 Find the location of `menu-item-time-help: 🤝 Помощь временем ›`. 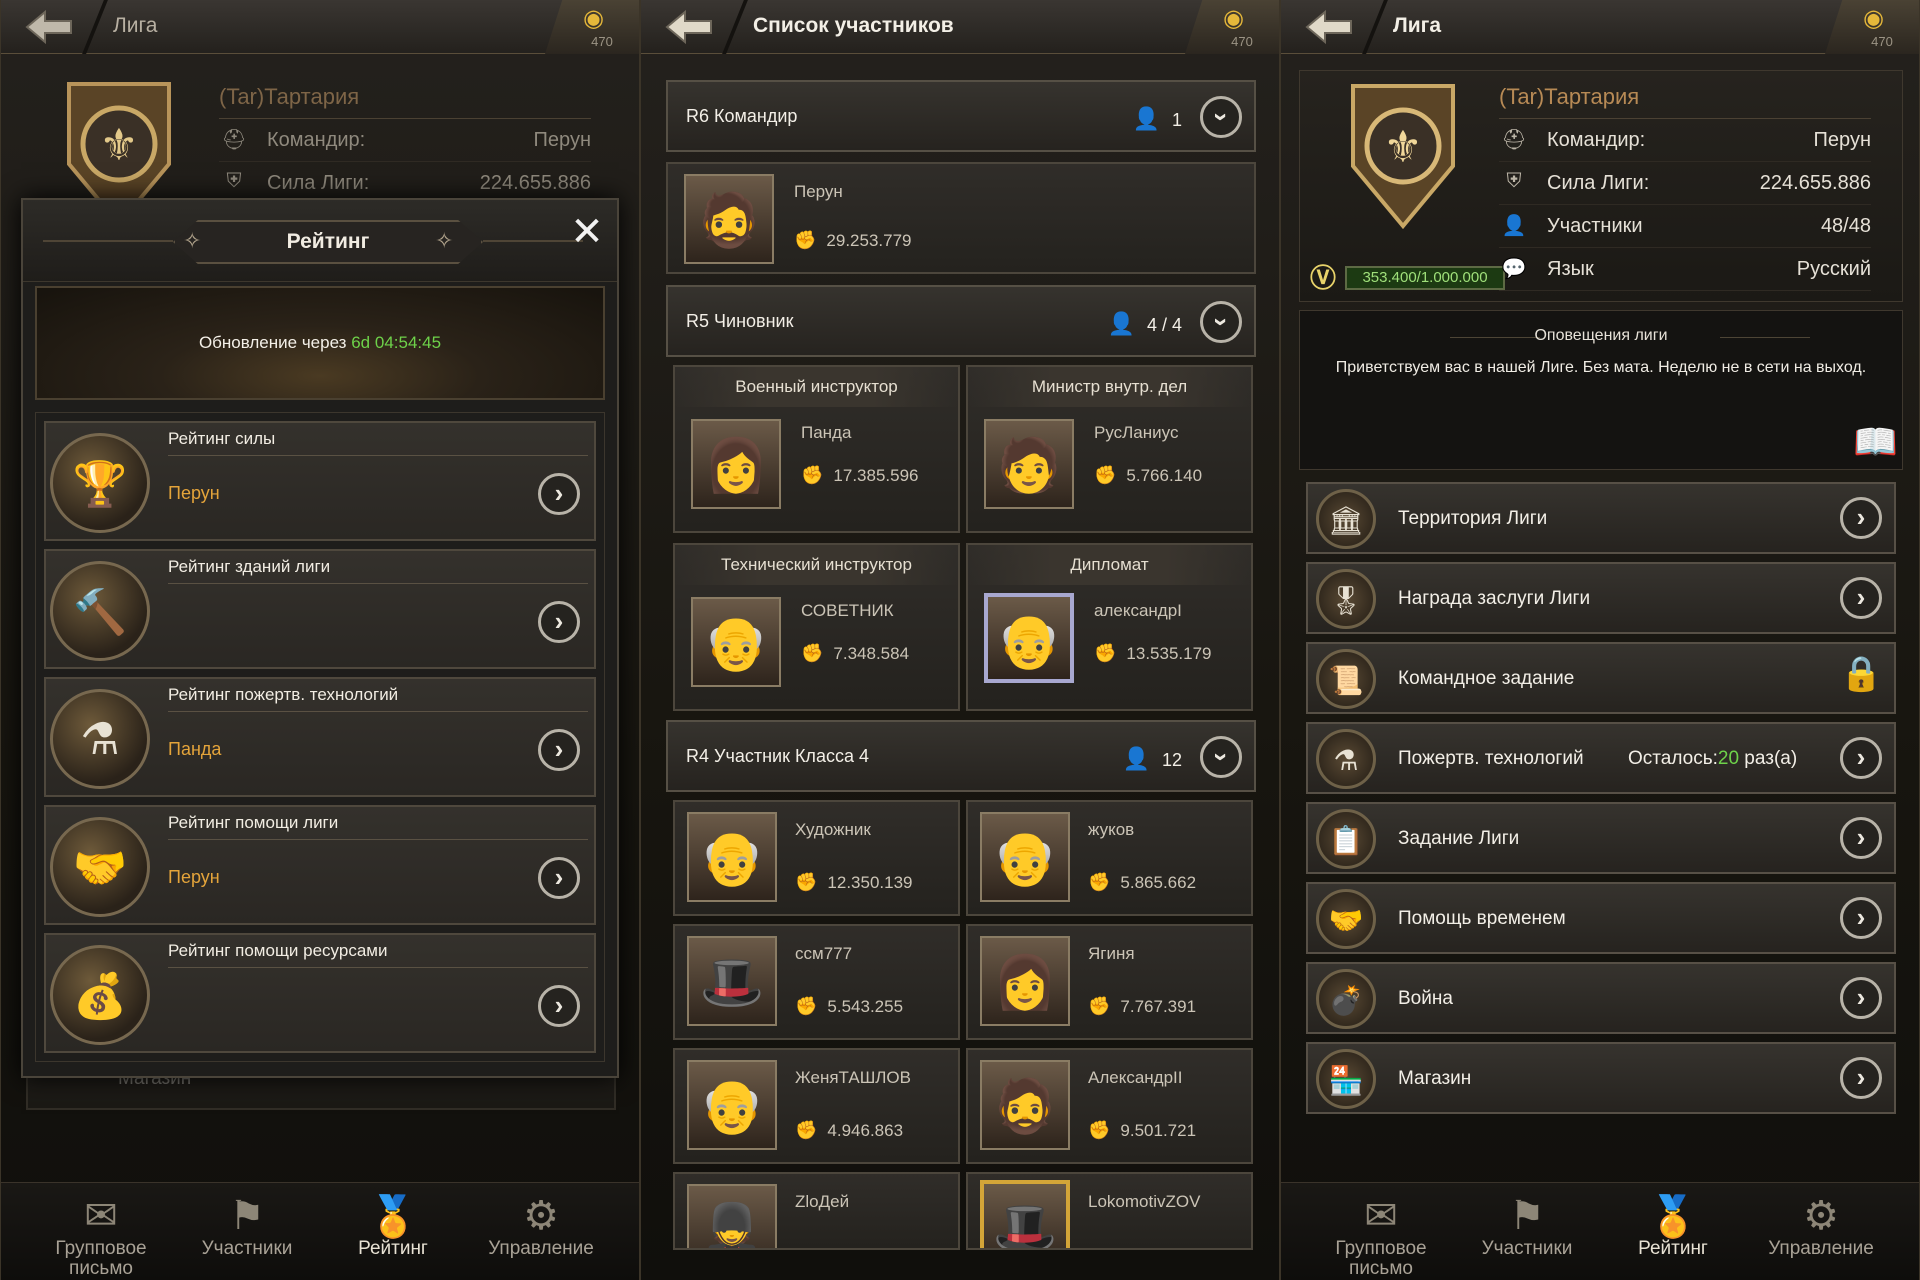

menu-item-time-help: 🤝 Помощь временем › is located at coordinates (1601, 918).